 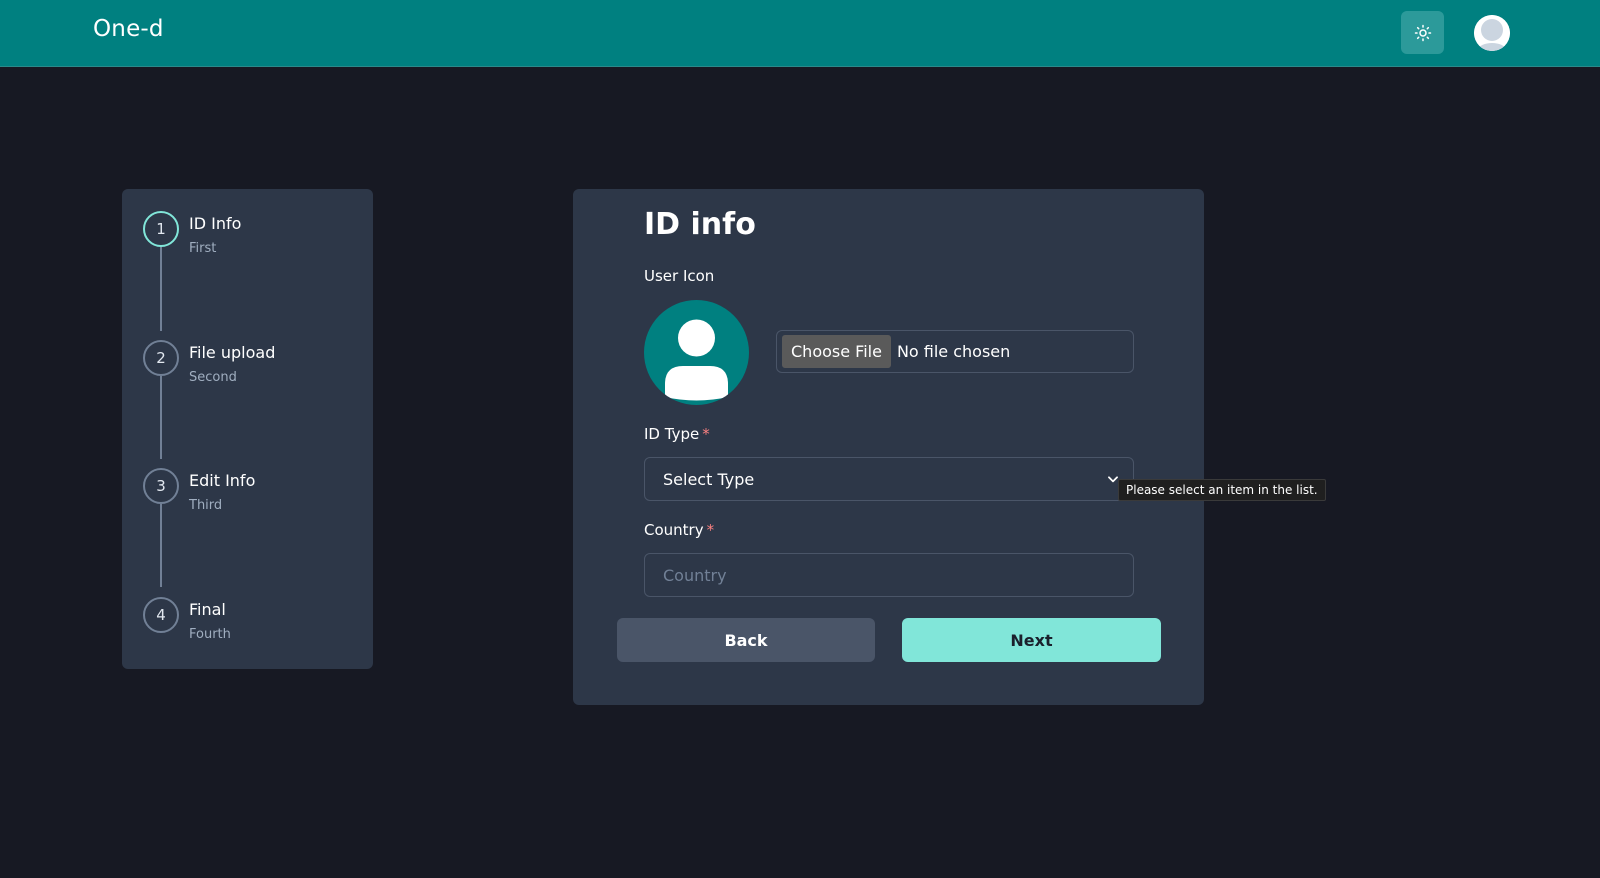 I want to click on id-type-select: Select Type, so click(x=889, y=479).